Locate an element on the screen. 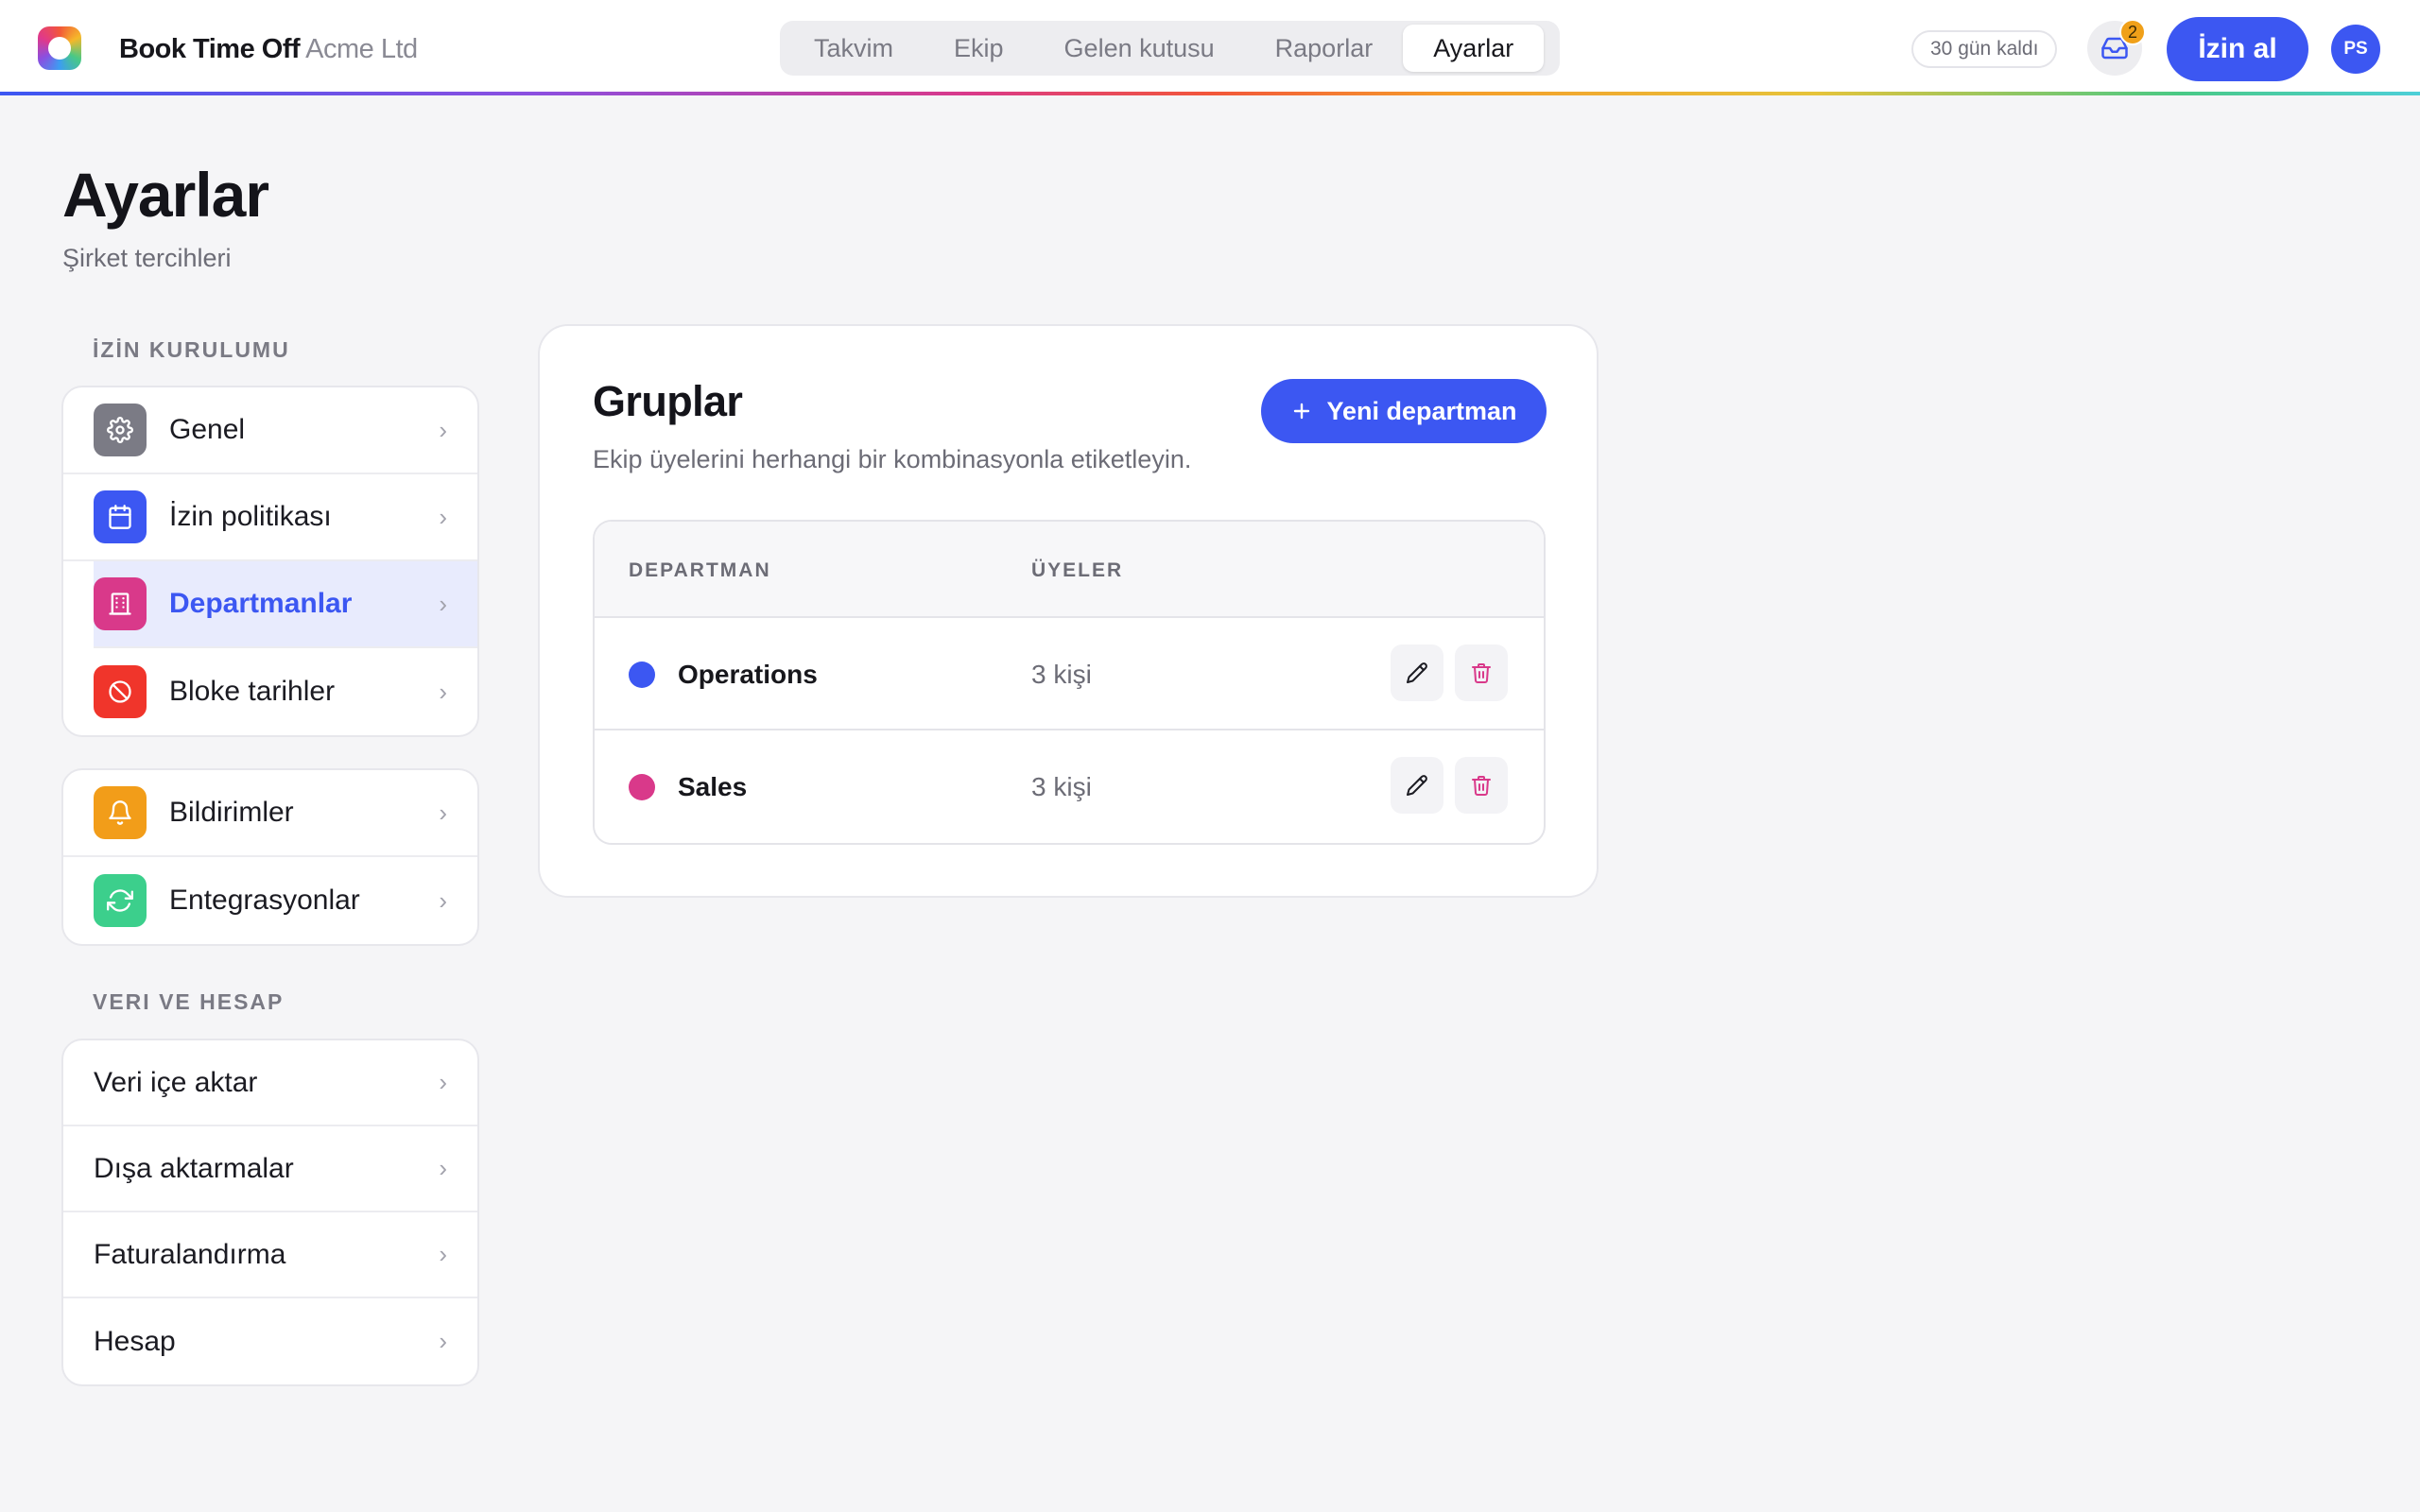  table-row: Operations 3 kişi is located at coordinates (1069, 674).